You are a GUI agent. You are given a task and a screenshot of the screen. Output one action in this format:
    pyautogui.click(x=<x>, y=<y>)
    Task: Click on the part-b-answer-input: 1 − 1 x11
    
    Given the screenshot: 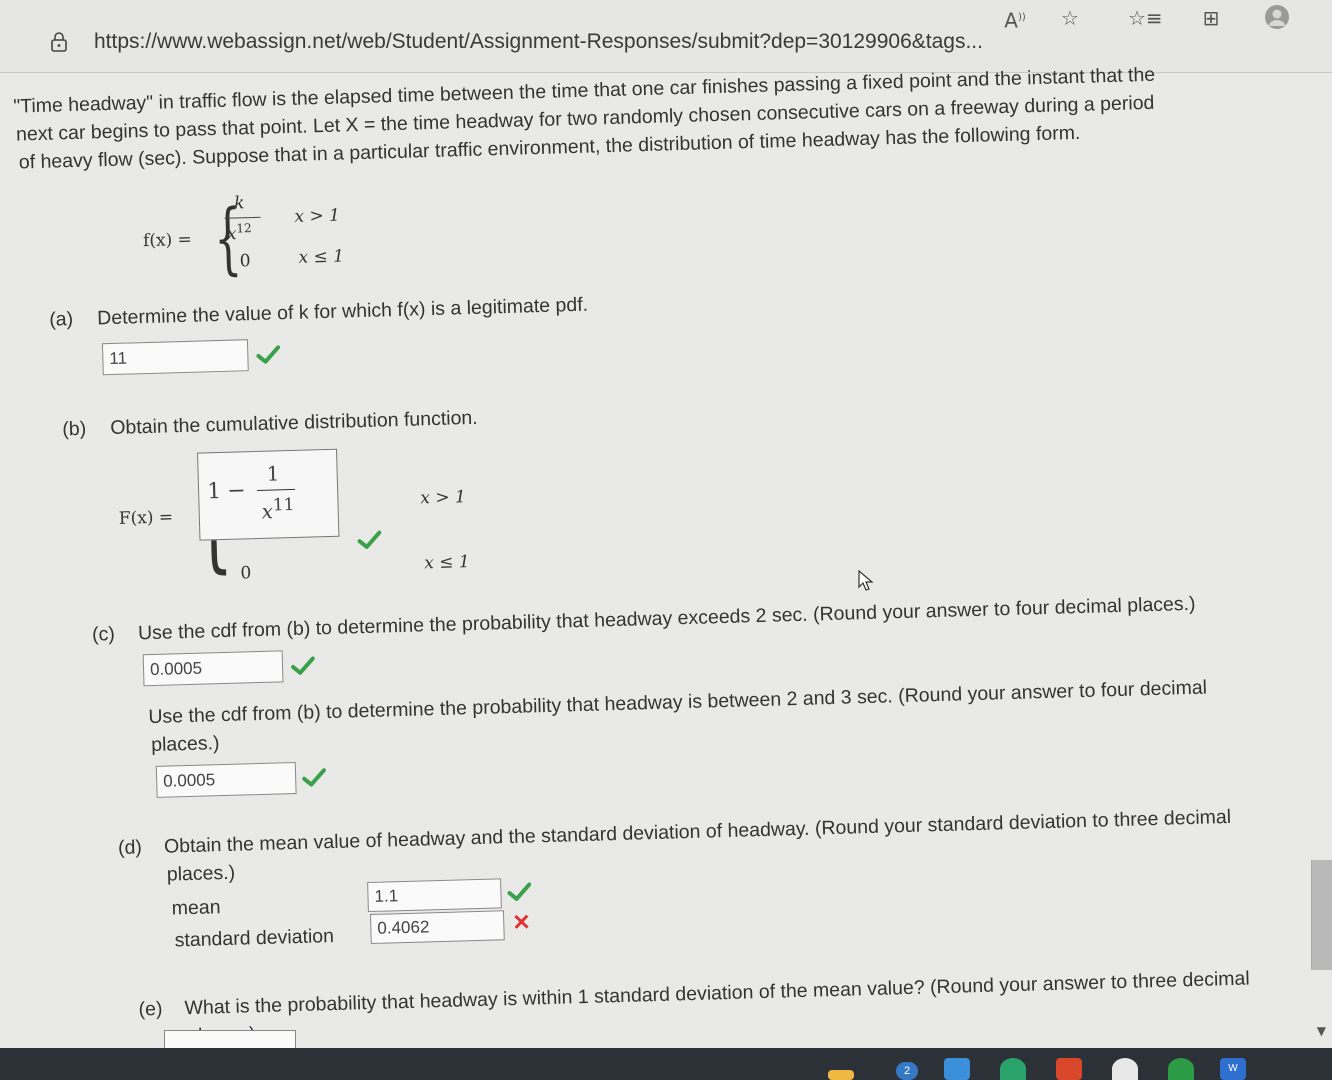 What is the action you would take?
    pyautogui.click(x=268, y=494)
    